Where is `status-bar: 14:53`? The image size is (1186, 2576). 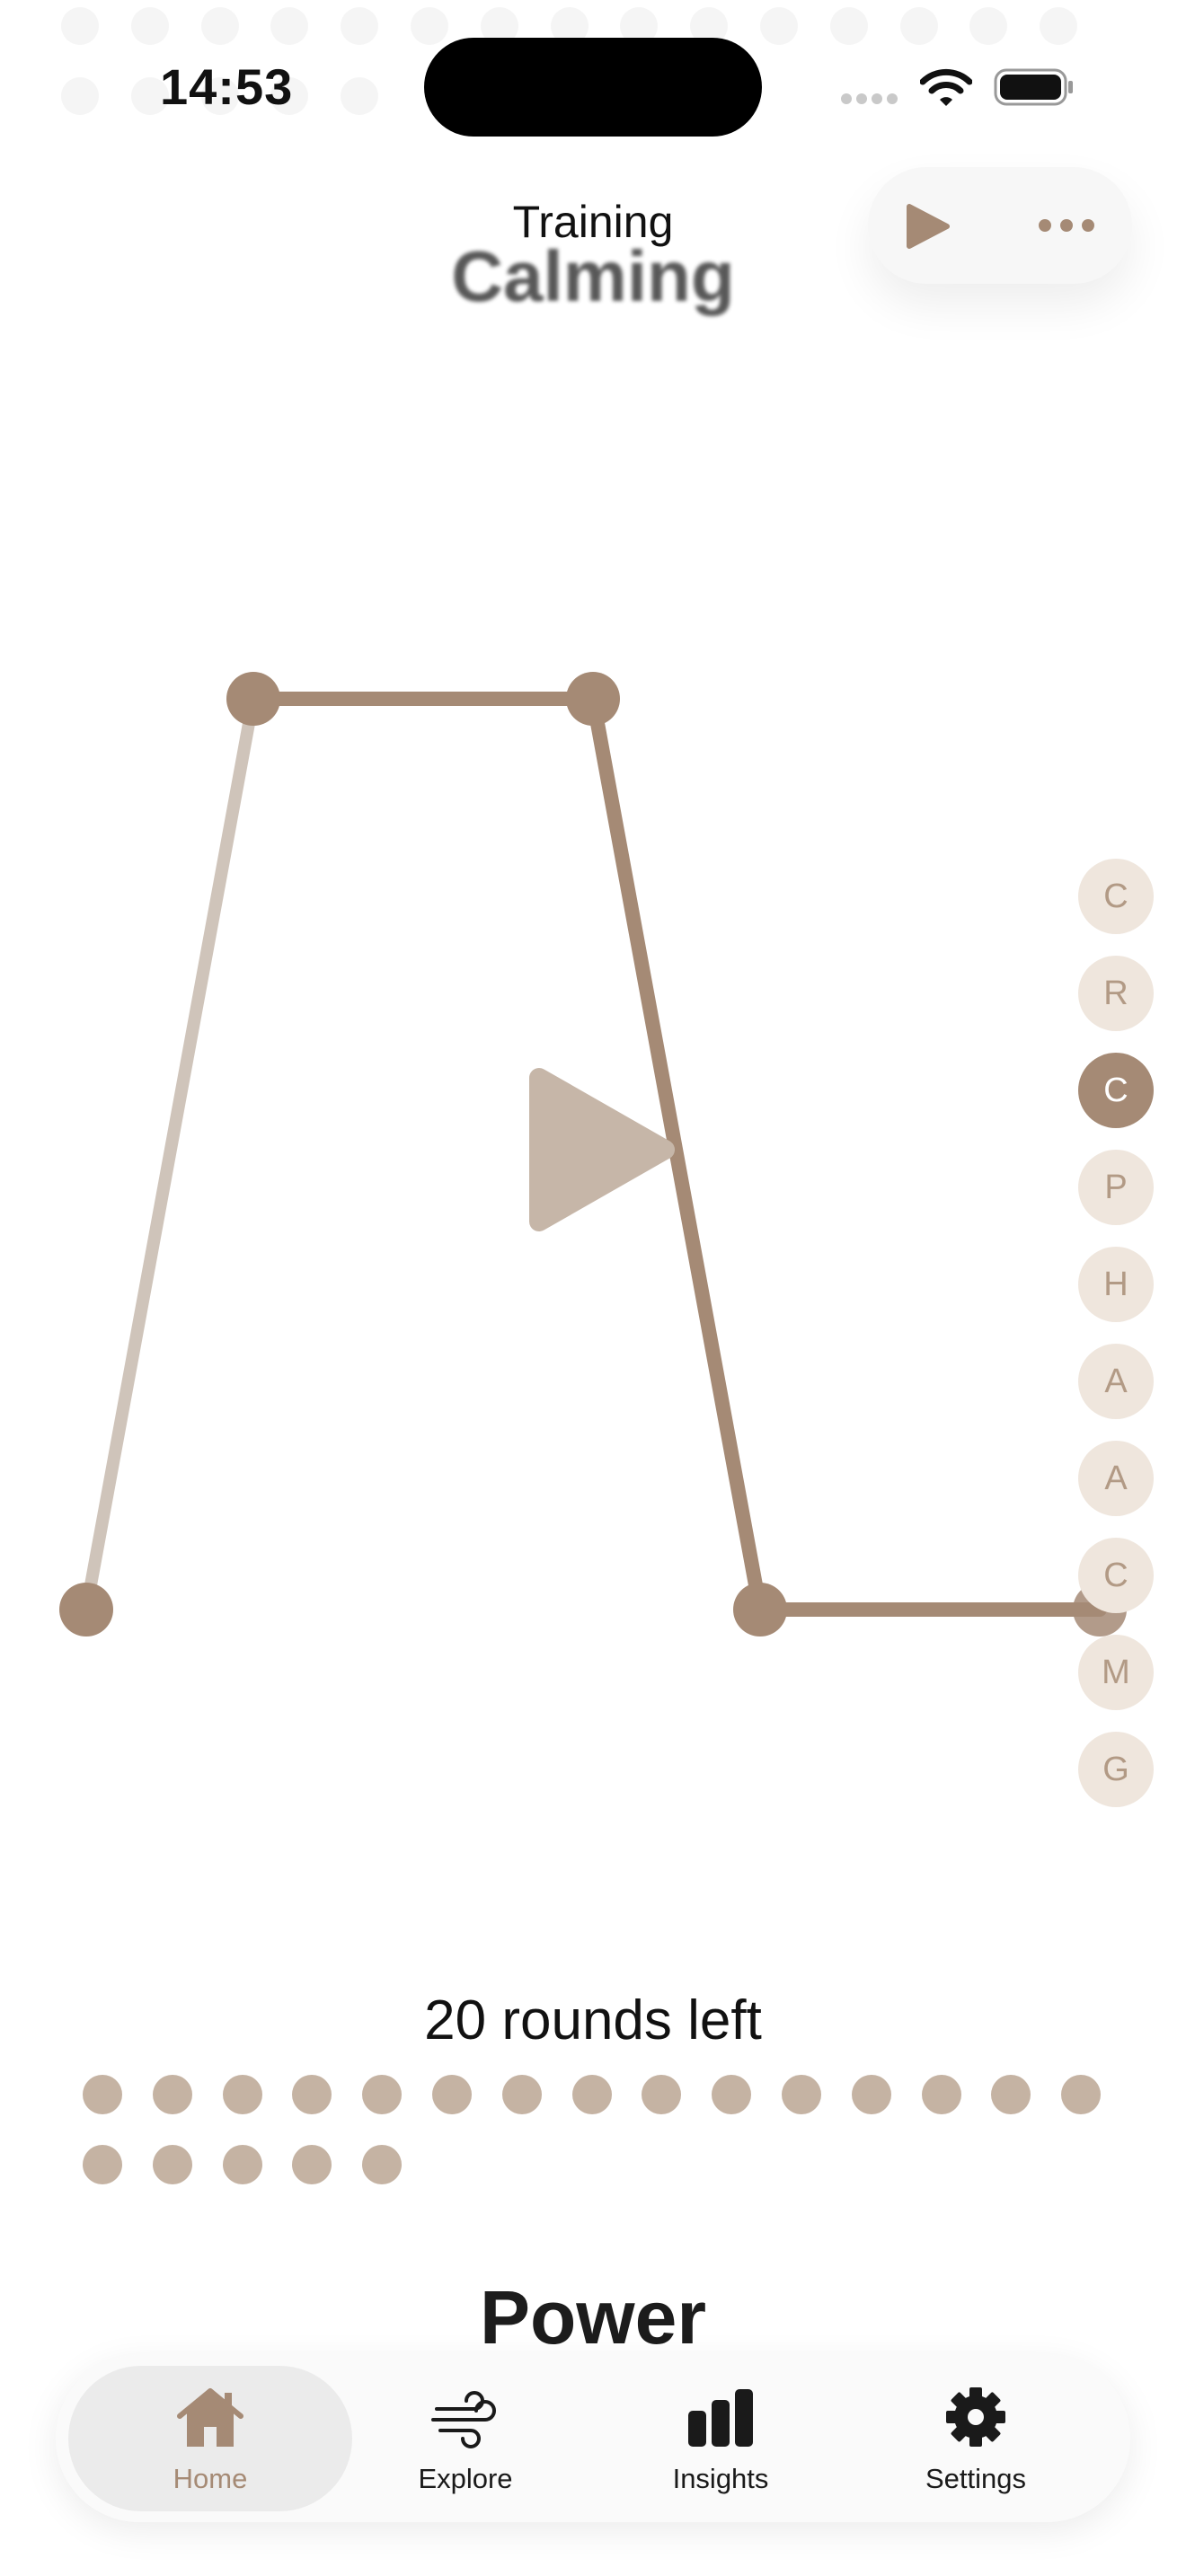 status-bar: 14:53 is located at coordinates (593, 90).